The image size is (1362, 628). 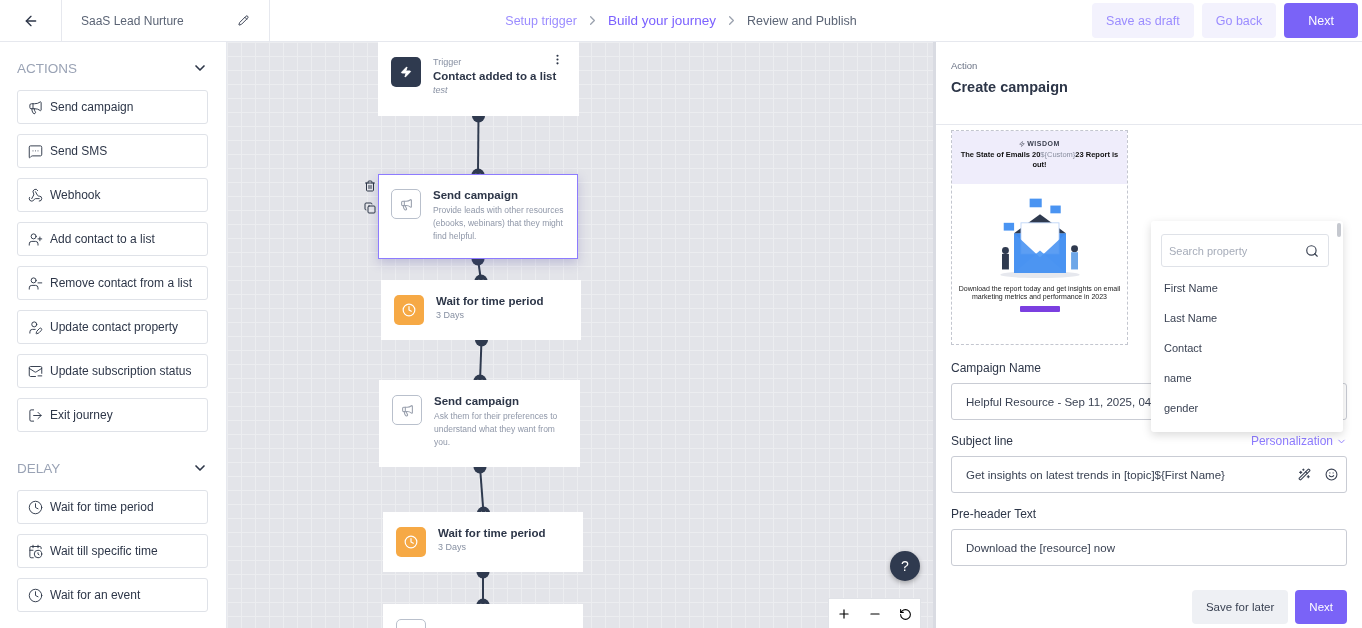 I want to click on save-for-later-button: Save for later, so click(x=1240, y=607).